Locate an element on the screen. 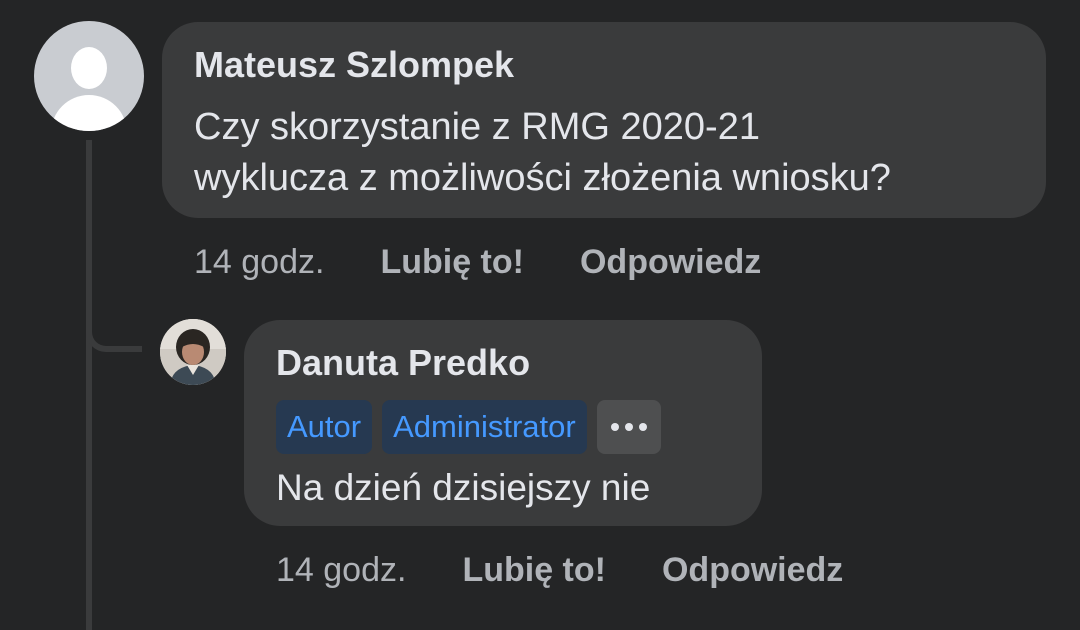  avatar-head-shape is located at coordinates (89, 68).